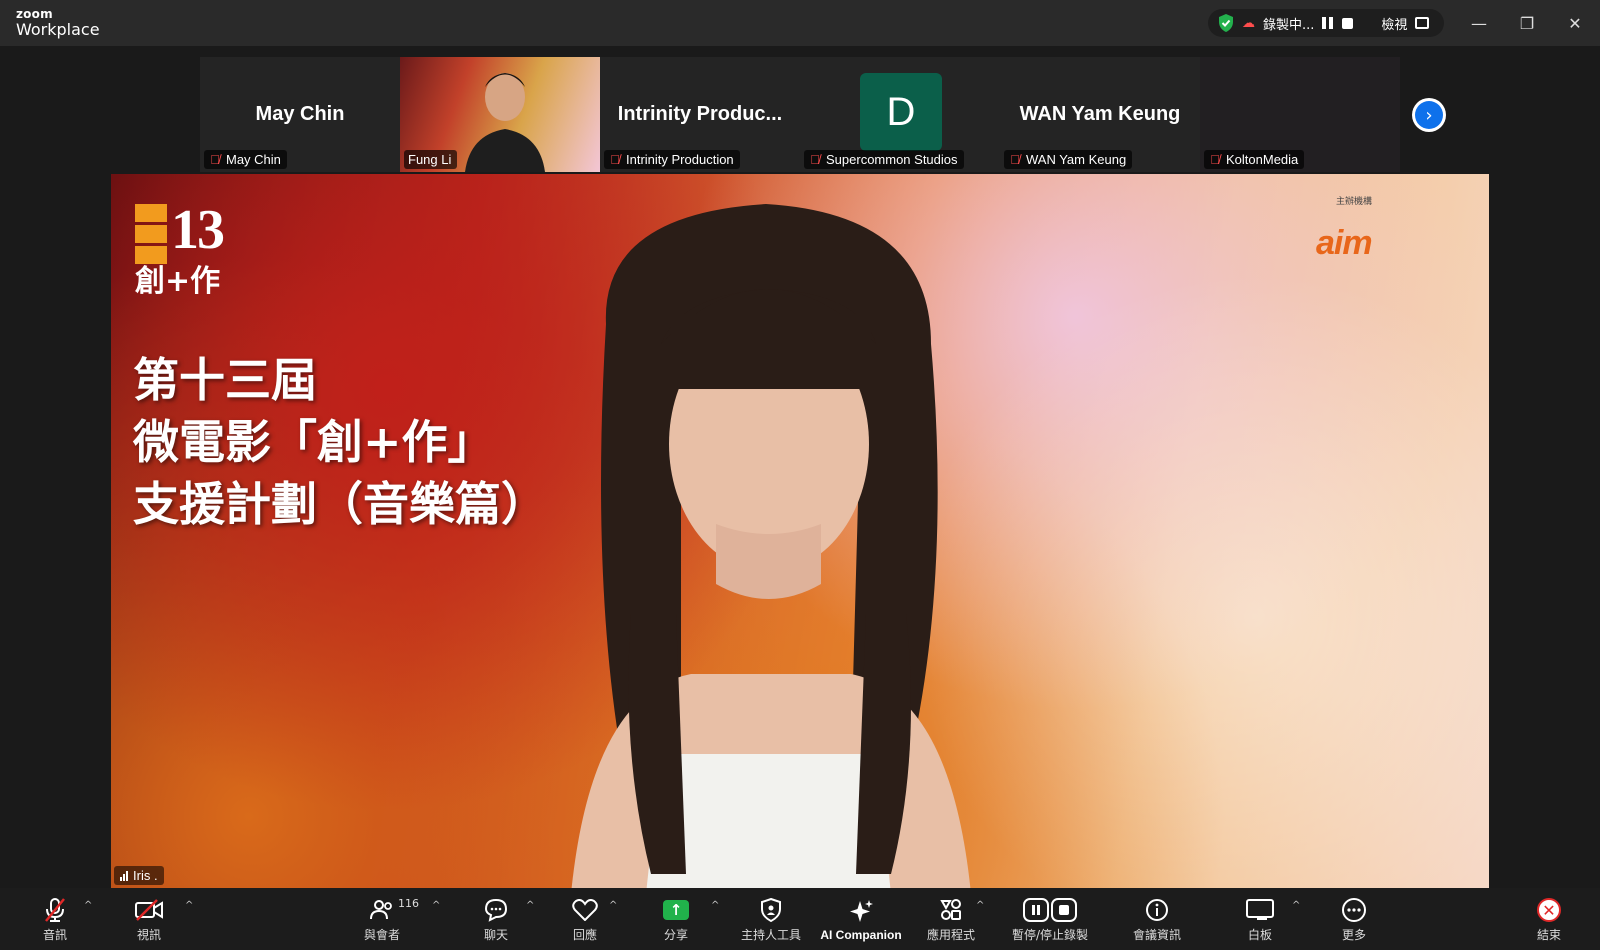  I want to click on audio-options-caret: ^, so click(88, 905).